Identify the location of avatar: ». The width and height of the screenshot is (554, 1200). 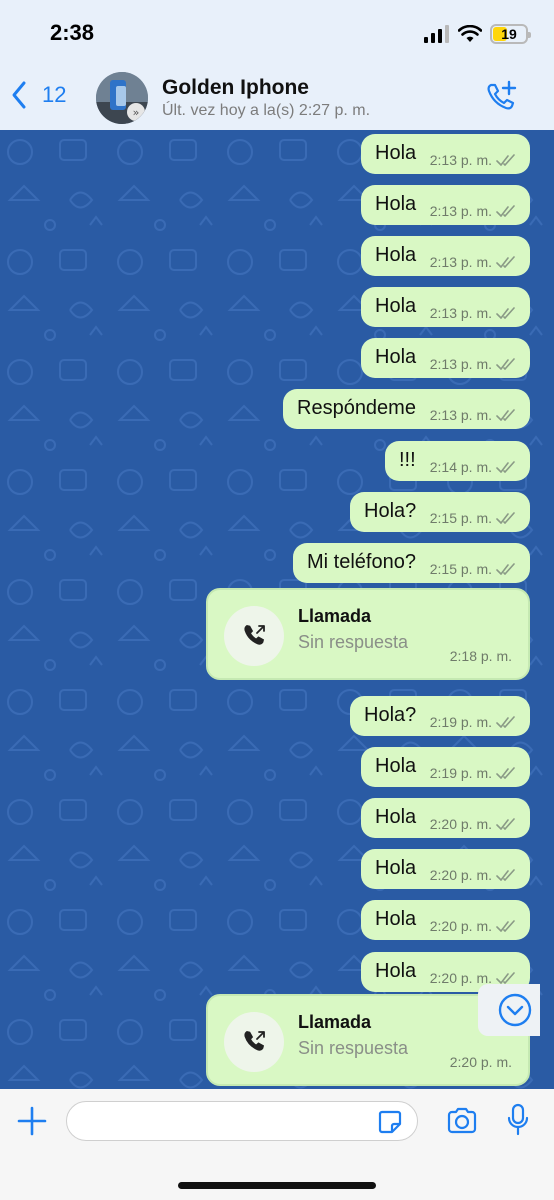
(122, 98).